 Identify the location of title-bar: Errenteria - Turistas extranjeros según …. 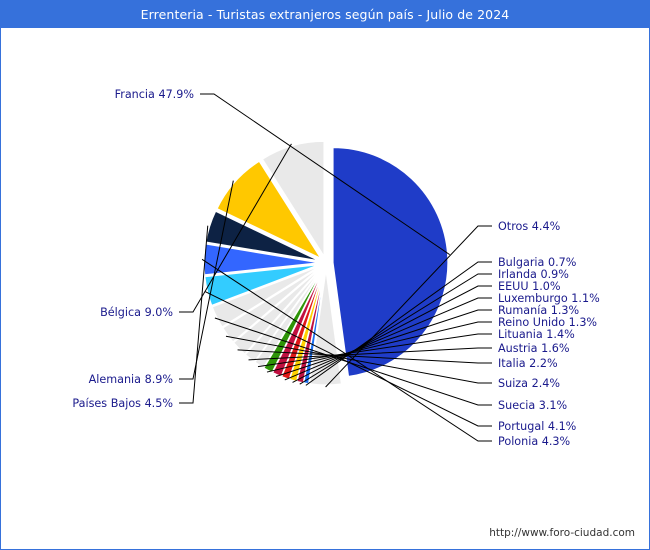
(325, 14).